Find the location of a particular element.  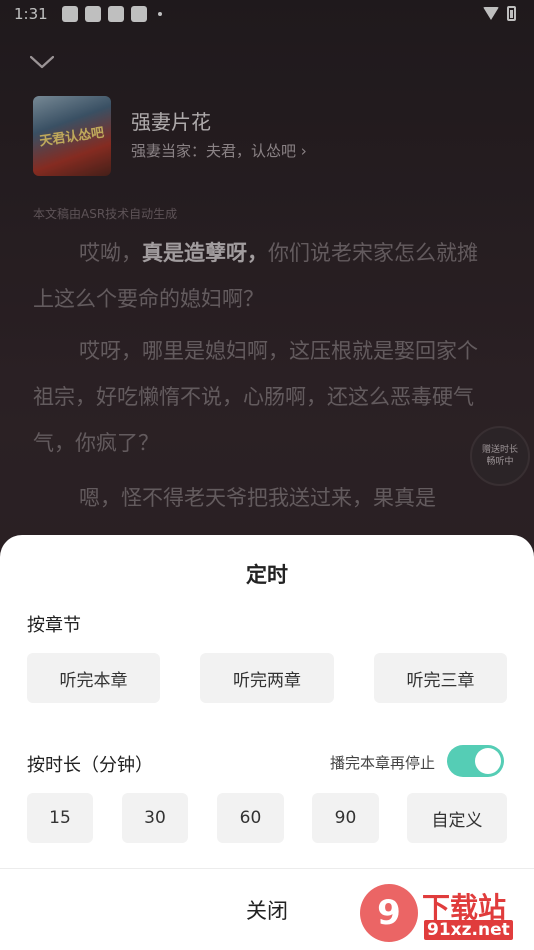

by-chapter-label: 按章节 is located at coordinates (54, 625).